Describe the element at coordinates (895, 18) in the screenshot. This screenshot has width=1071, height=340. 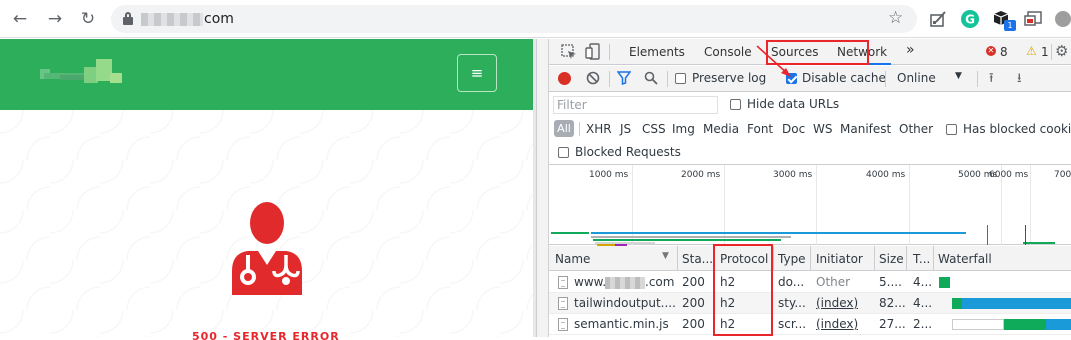
I see `bookmark-star-icon: ☆` at that location.